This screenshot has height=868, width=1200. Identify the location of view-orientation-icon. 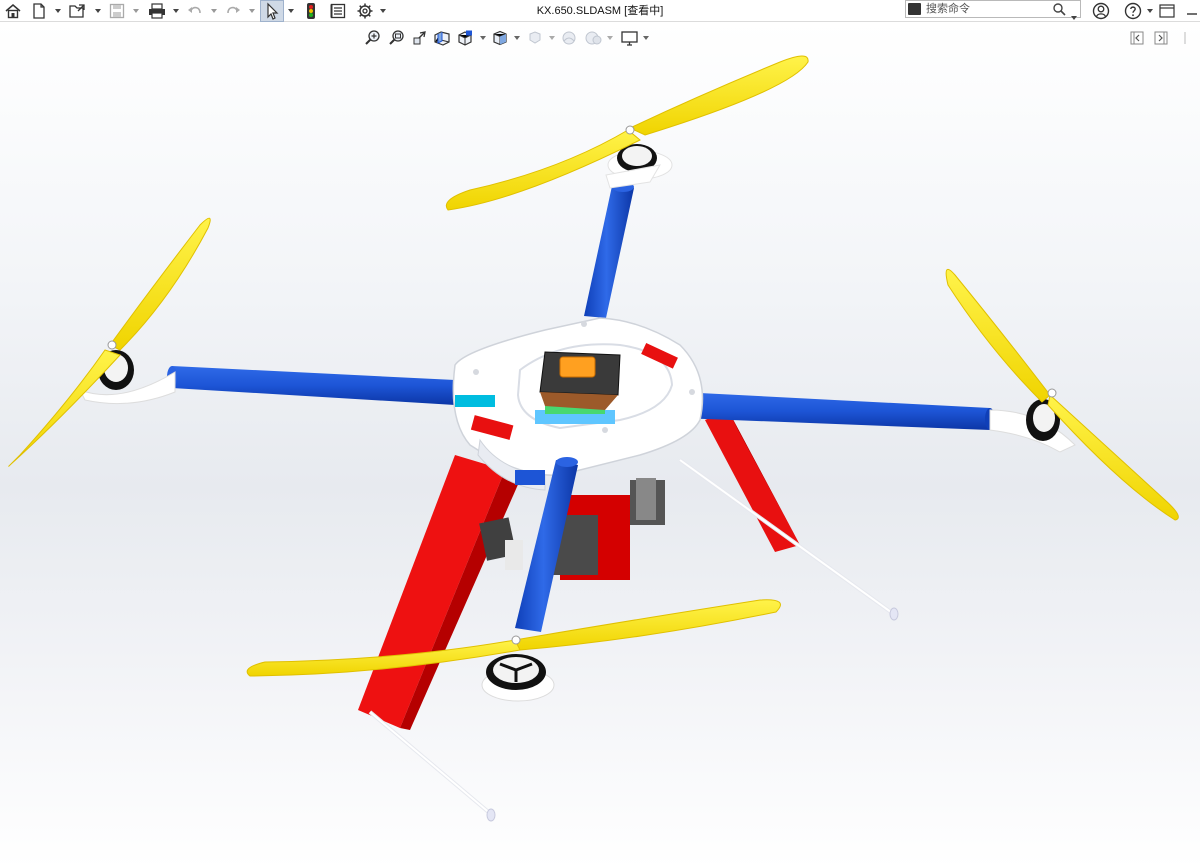
(500, 38).